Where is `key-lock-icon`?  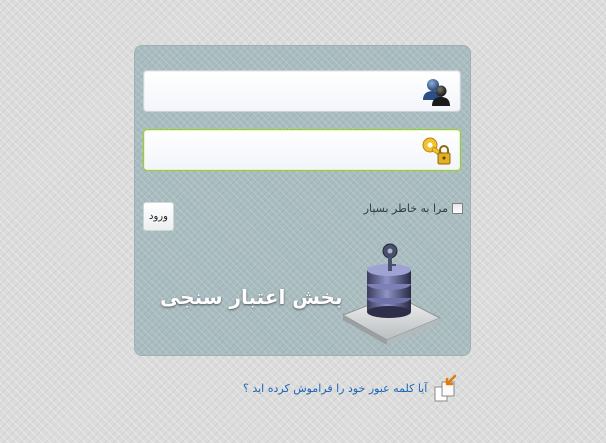 key-lock-icon is located at coordinates (436, 151).